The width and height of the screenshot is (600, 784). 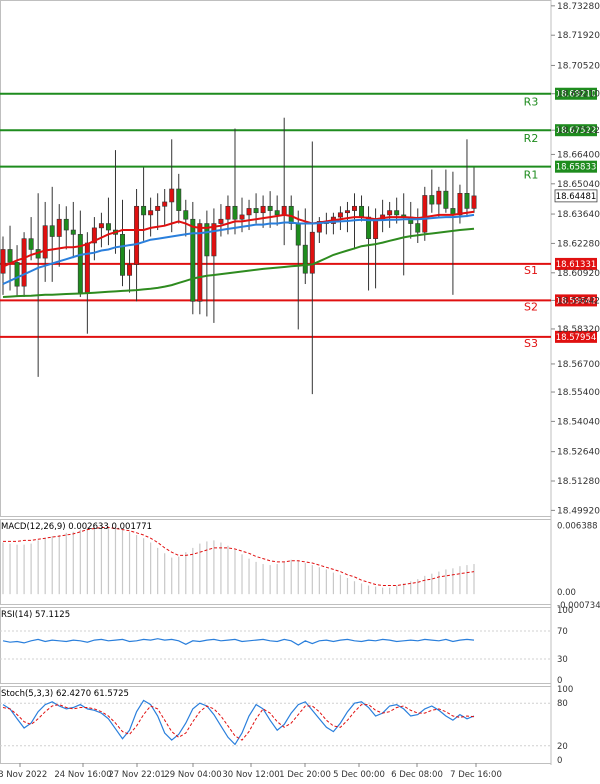 What do you see at coordinates (359, 775) in the screenshot?
I see `time-tick-label: 5 Dec 00:00` at bounding box center [359, 775].